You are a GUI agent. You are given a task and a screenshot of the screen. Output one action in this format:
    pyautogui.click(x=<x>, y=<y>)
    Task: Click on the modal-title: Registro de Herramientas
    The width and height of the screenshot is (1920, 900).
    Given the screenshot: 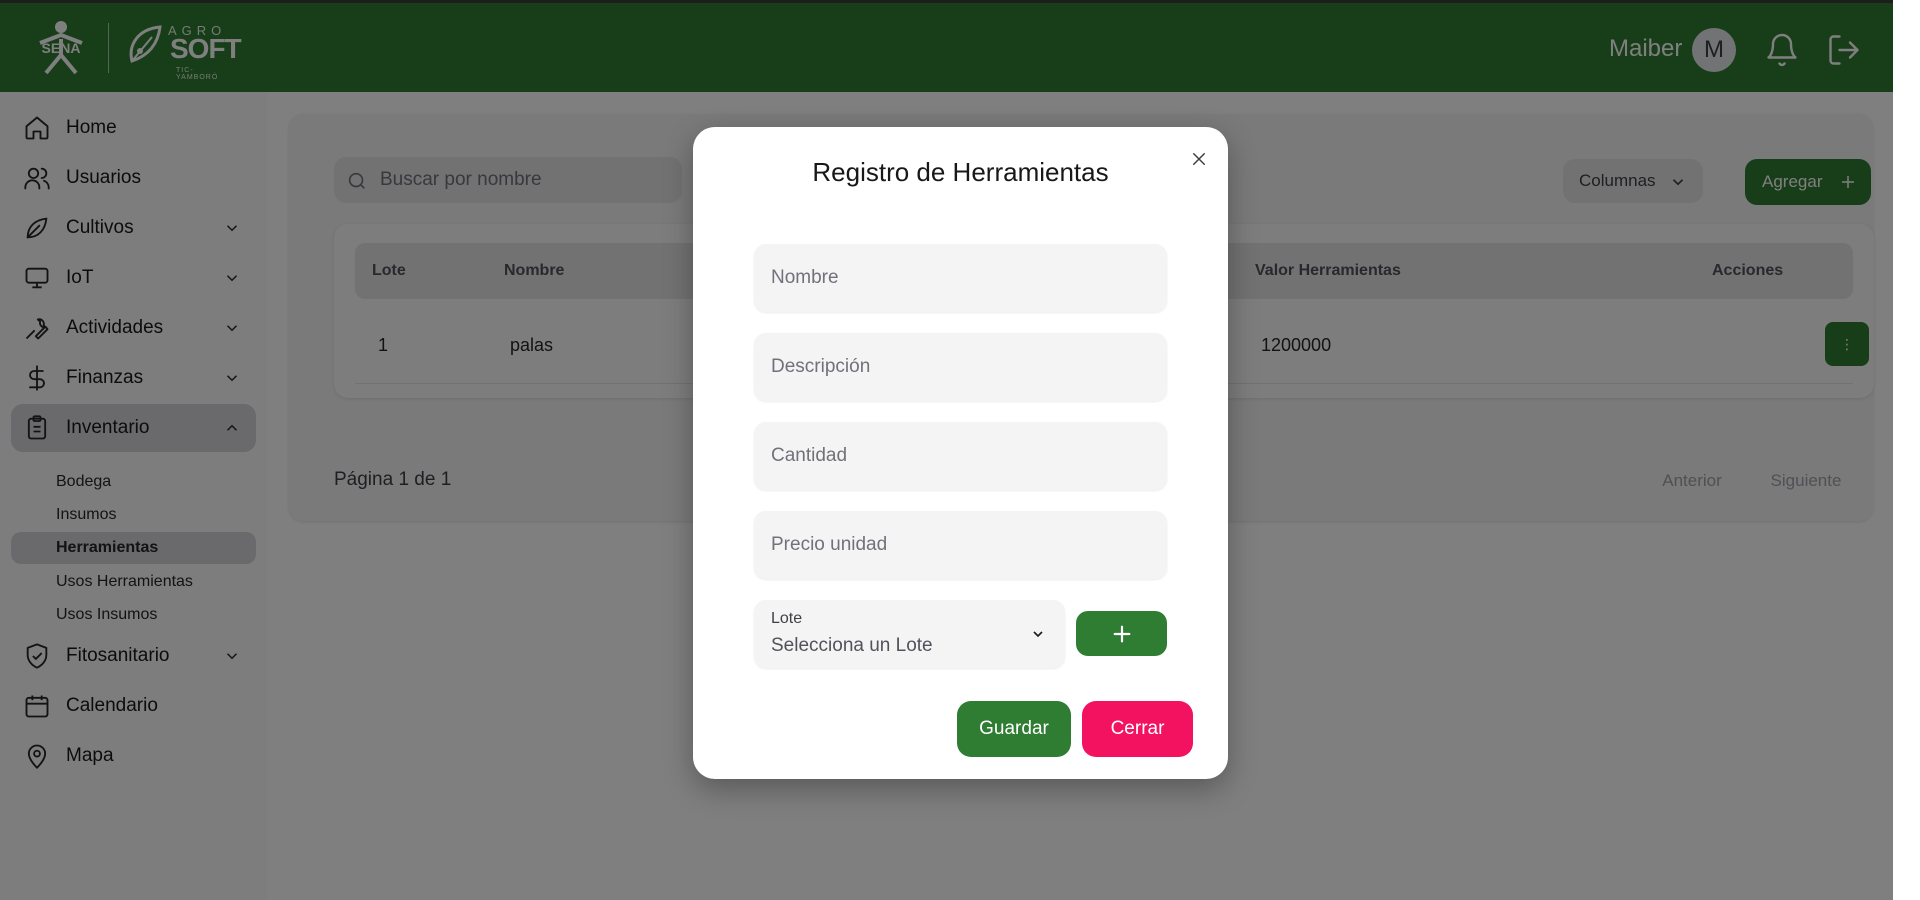 What is the action you would take?
    pyautogui.click(x=960, y=172)
    